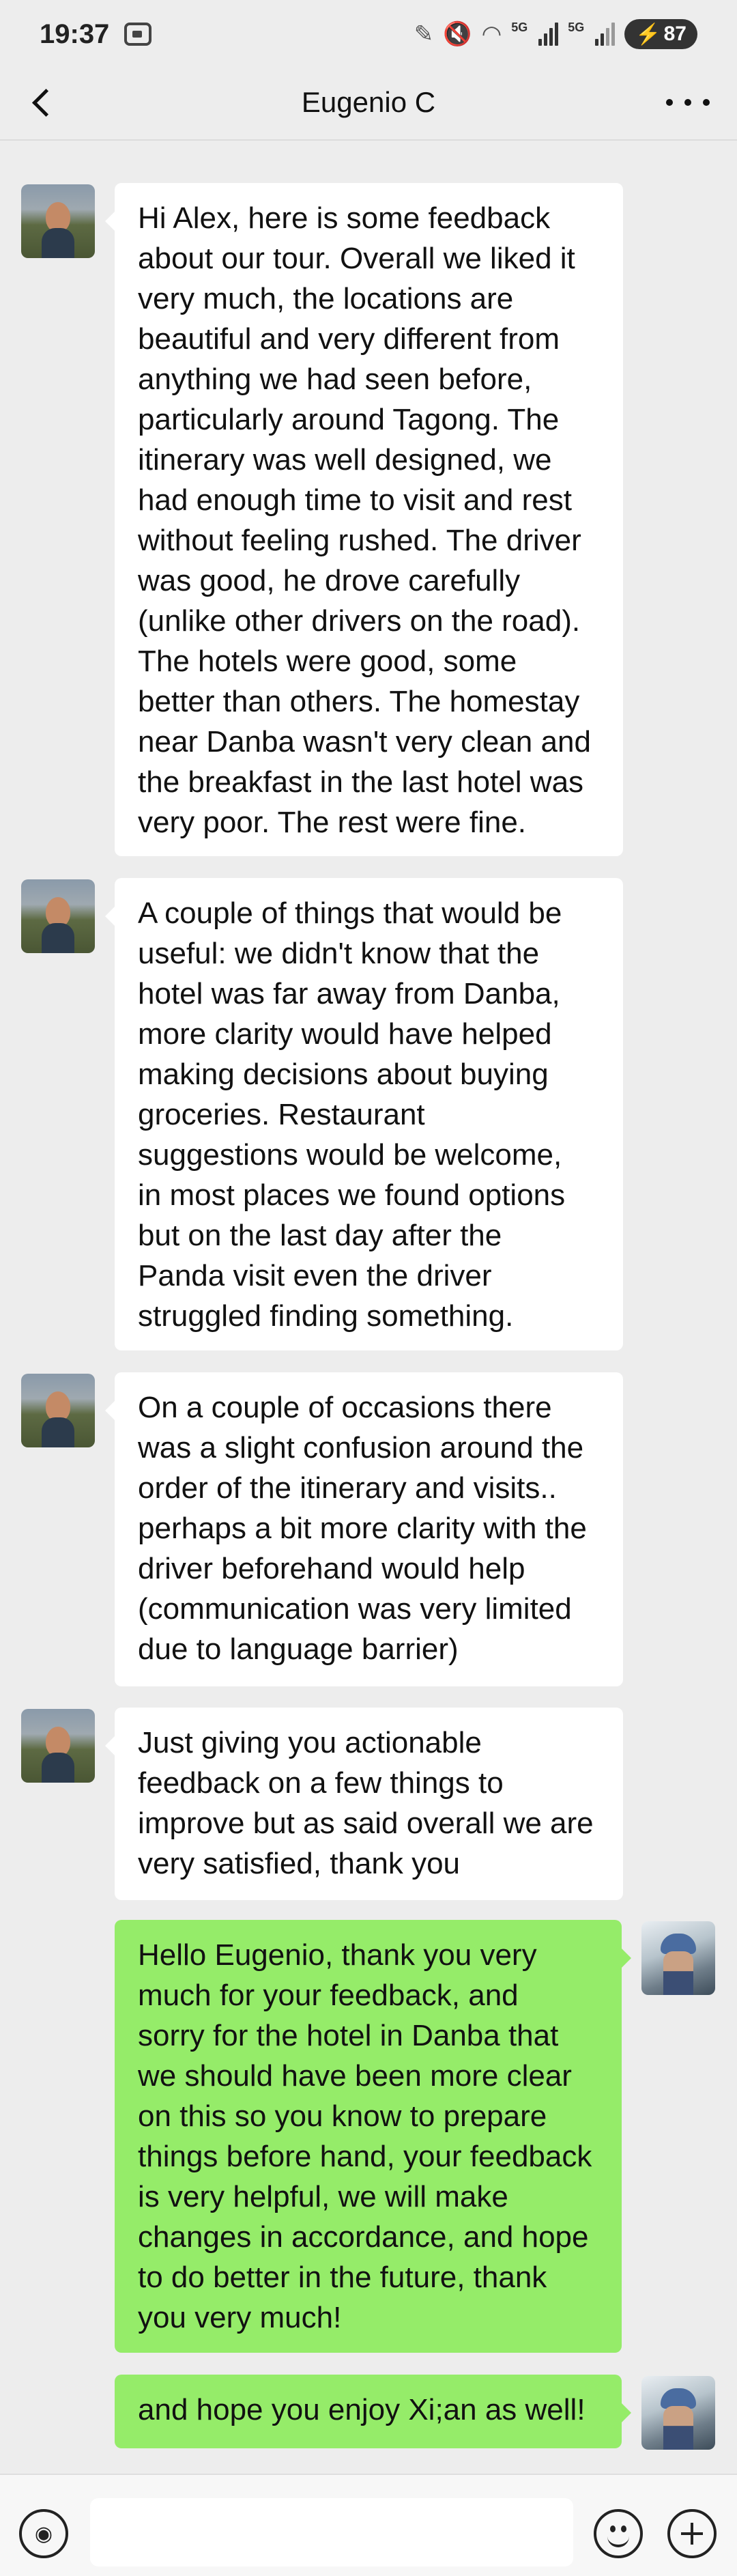 The height and width of the screenshot is (2576, 737). I want to click on pen-icon: ✎, so click(424, 34).